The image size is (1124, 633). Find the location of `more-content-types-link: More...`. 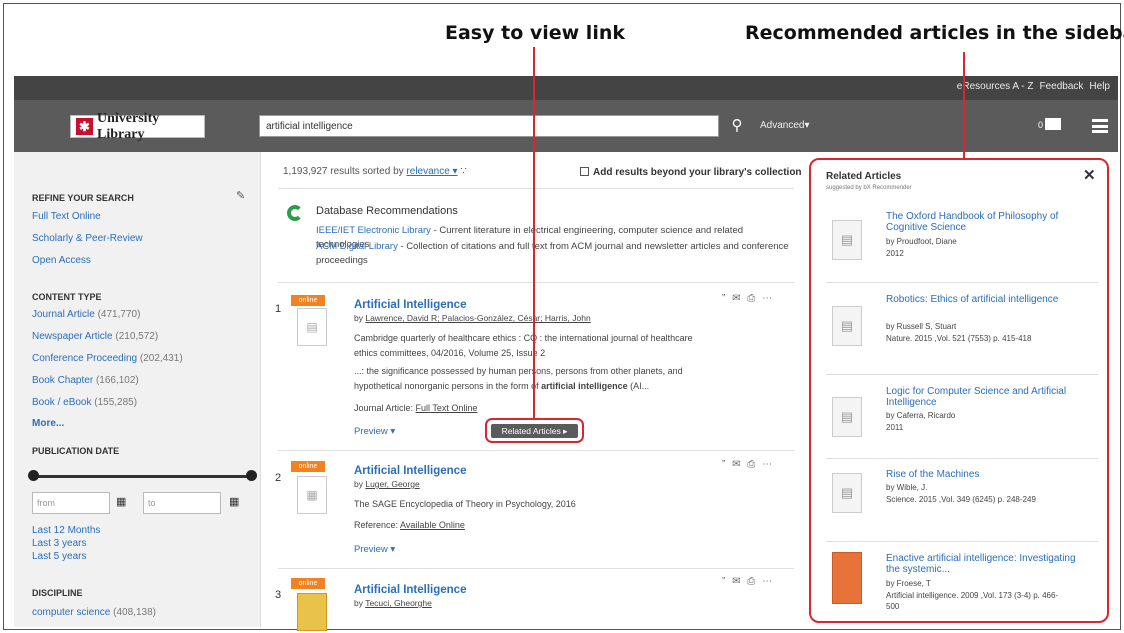

more-content-types-link: More... is located at coordinates (48, 423).